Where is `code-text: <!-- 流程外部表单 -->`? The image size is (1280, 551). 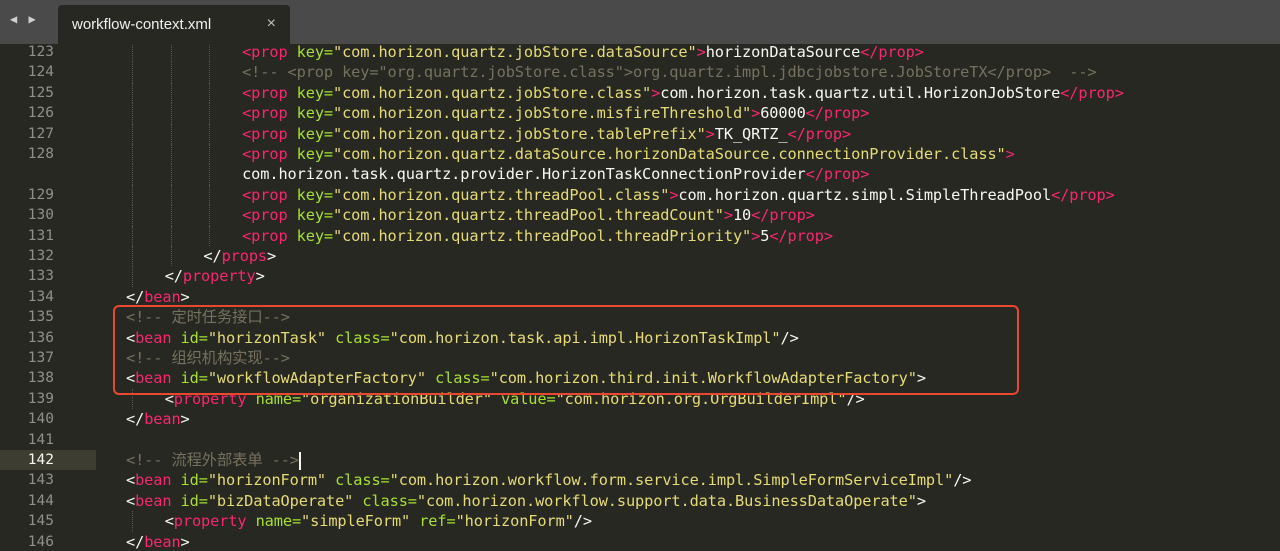
code-text: <!-- 流程外部表单 --> is located at coordinates (213, 460).